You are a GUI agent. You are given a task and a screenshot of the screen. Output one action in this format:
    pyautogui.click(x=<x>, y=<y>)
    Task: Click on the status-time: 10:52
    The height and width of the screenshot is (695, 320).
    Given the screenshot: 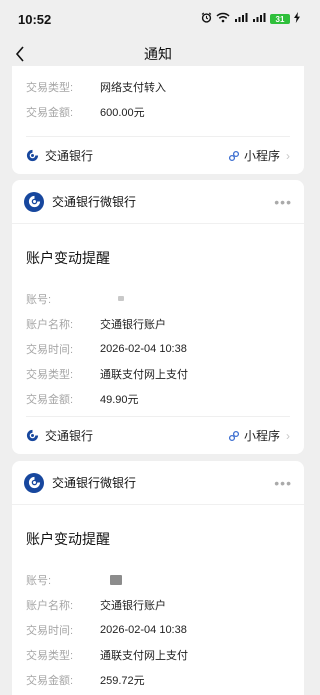 What is the action you would take?
    pyautogui.click(x=35, y=19)
    